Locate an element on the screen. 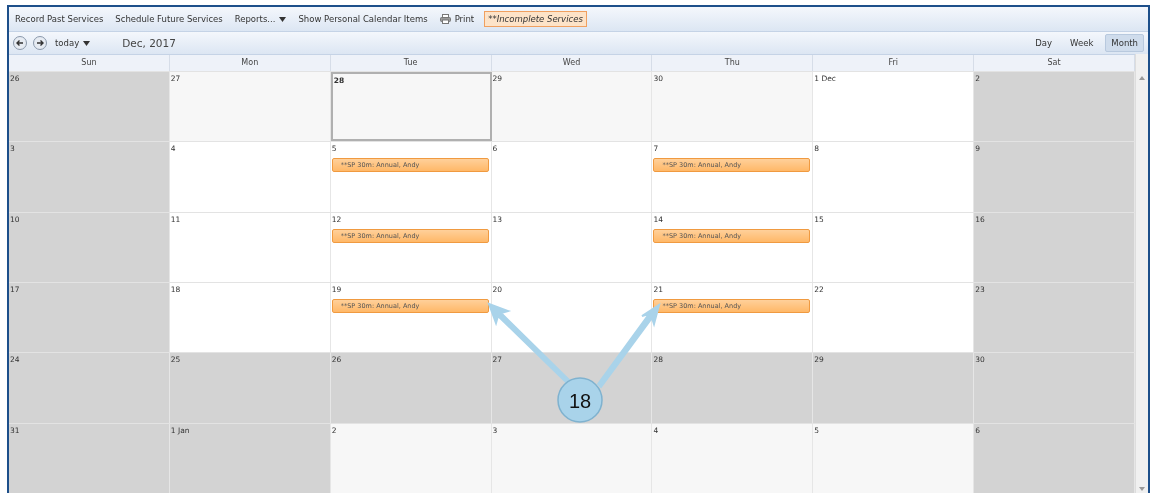 This screenshot has width=1157, height=493. incomplete-services-button: **Incomplete Services is located at coordinates (535, 19).